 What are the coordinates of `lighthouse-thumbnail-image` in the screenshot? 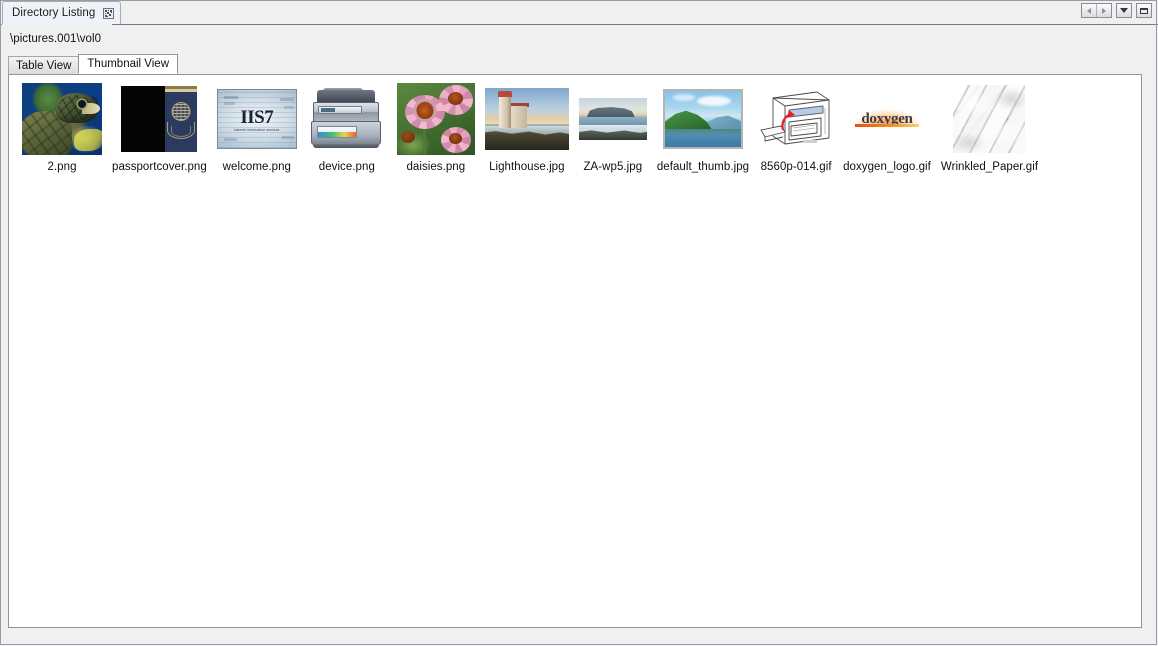 It's located at (526, 119).